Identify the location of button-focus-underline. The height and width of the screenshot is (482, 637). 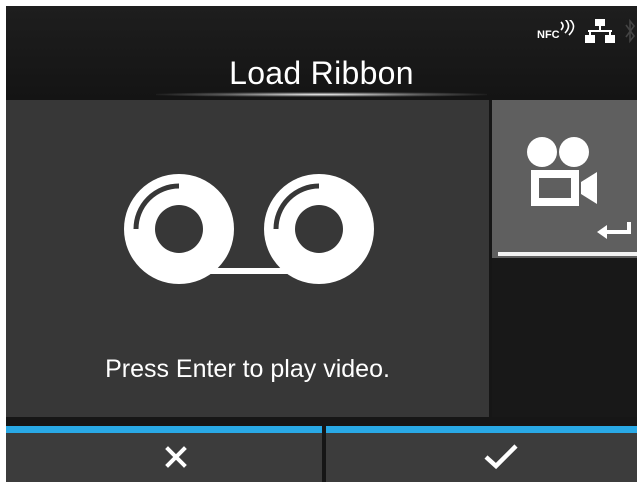
(567, 254).